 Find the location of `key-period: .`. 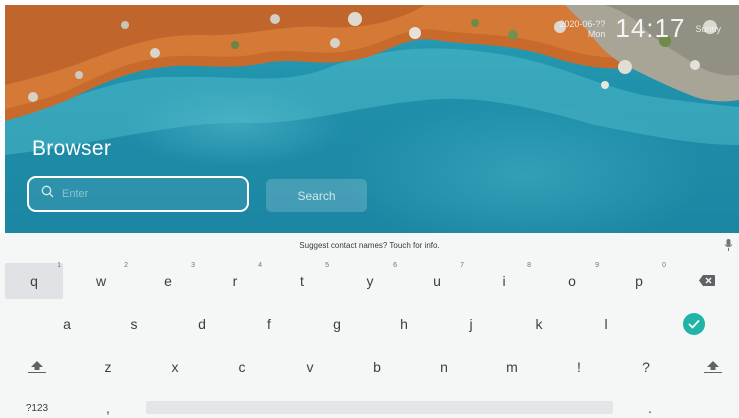

key-period: . is located at coordinates (650, 408).